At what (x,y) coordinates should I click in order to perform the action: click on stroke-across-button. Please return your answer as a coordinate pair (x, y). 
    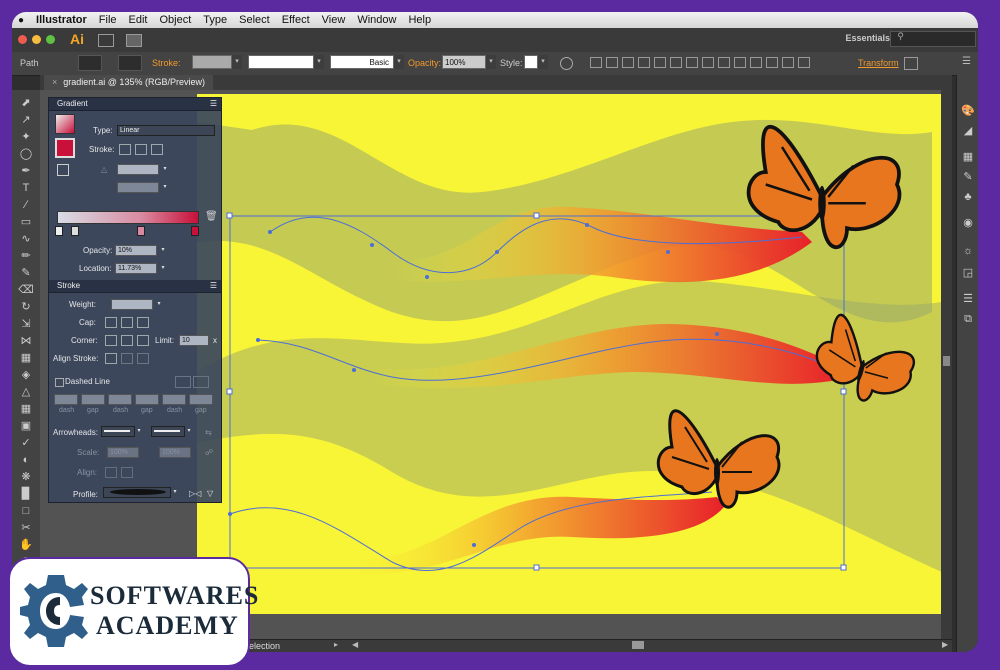
    Looking at the image, I should click on (157, 149).